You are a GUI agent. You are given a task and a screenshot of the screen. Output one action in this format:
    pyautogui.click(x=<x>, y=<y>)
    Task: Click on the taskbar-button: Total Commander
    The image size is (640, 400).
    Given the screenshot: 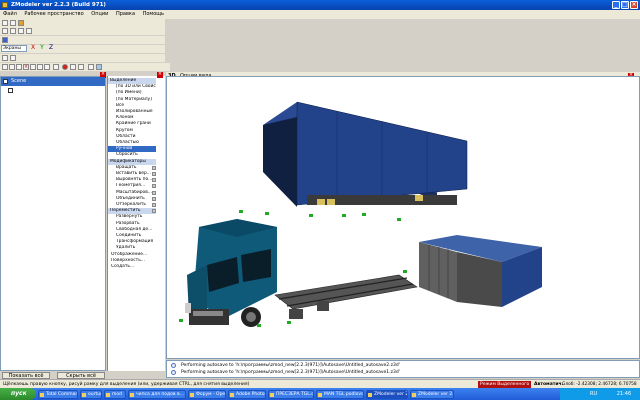 What is the action you would take?
    pyautogui.click(x=58, y=394)
    